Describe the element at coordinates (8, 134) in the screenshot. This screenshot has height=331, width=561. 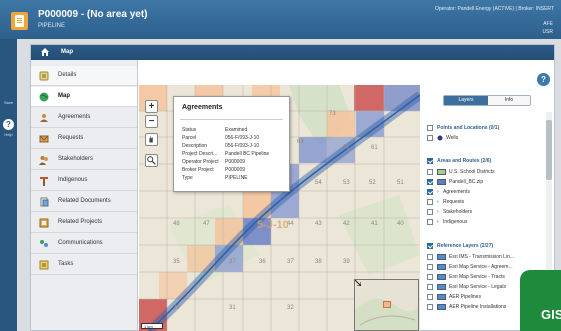
I see `help-label: Help` at that location.